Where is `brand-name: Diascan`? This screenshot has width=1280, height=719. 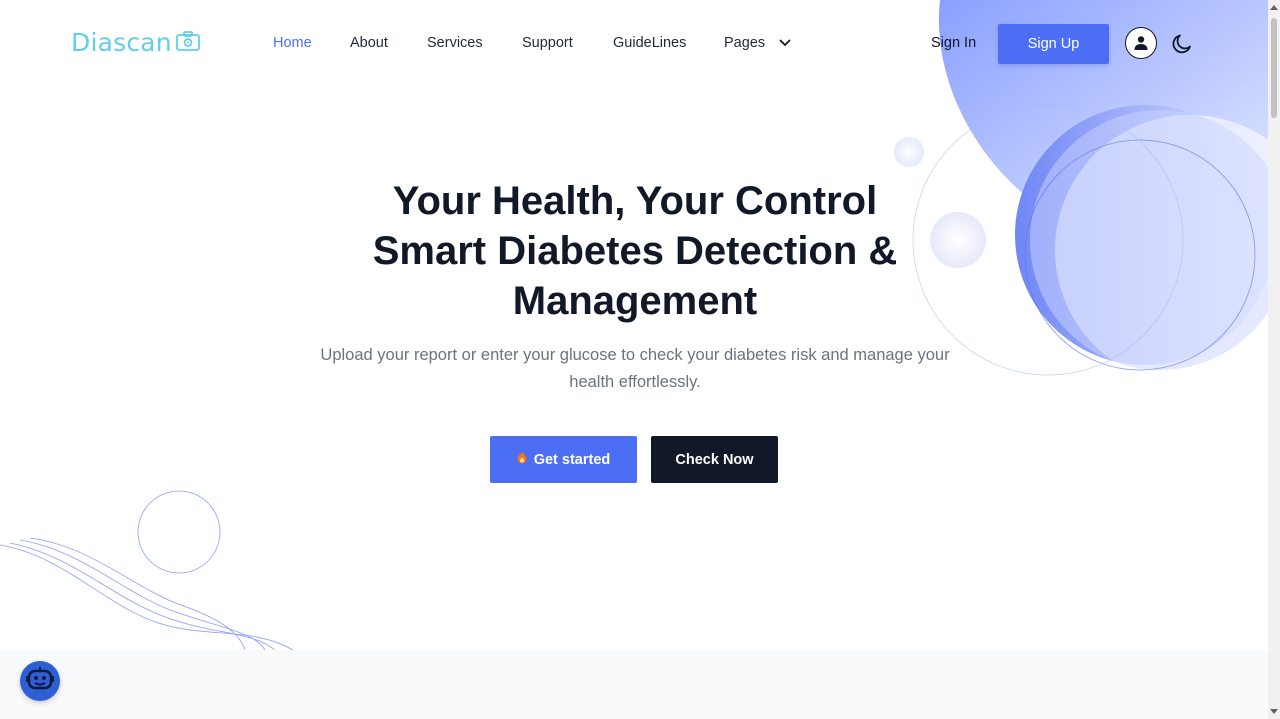 brand-name: Diascan is located at coordinates (121, 42).